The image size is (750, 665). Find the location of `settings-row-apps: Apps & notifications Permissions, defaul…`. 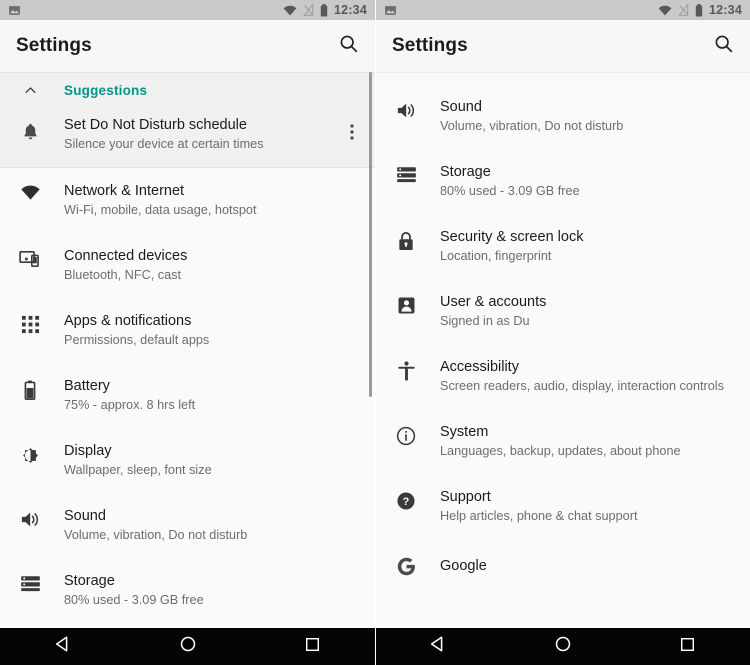

settings-row-apps: Apps & notifications Permissions, defaul… is located at coordinates (187, 330).